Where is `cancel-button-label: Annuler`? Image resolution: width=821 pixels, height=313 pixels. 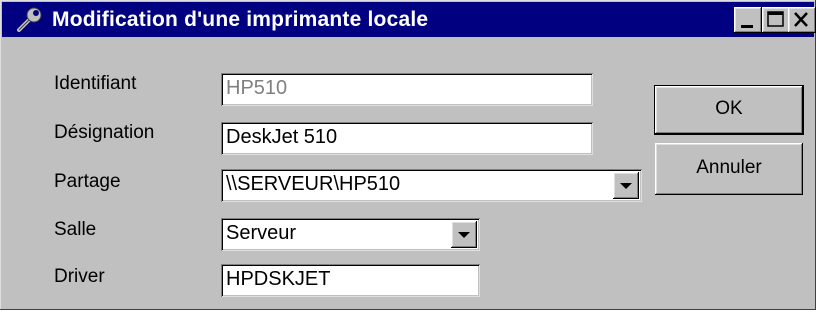
cancel-button-label: Annuler is located at coordinates (729, 167).